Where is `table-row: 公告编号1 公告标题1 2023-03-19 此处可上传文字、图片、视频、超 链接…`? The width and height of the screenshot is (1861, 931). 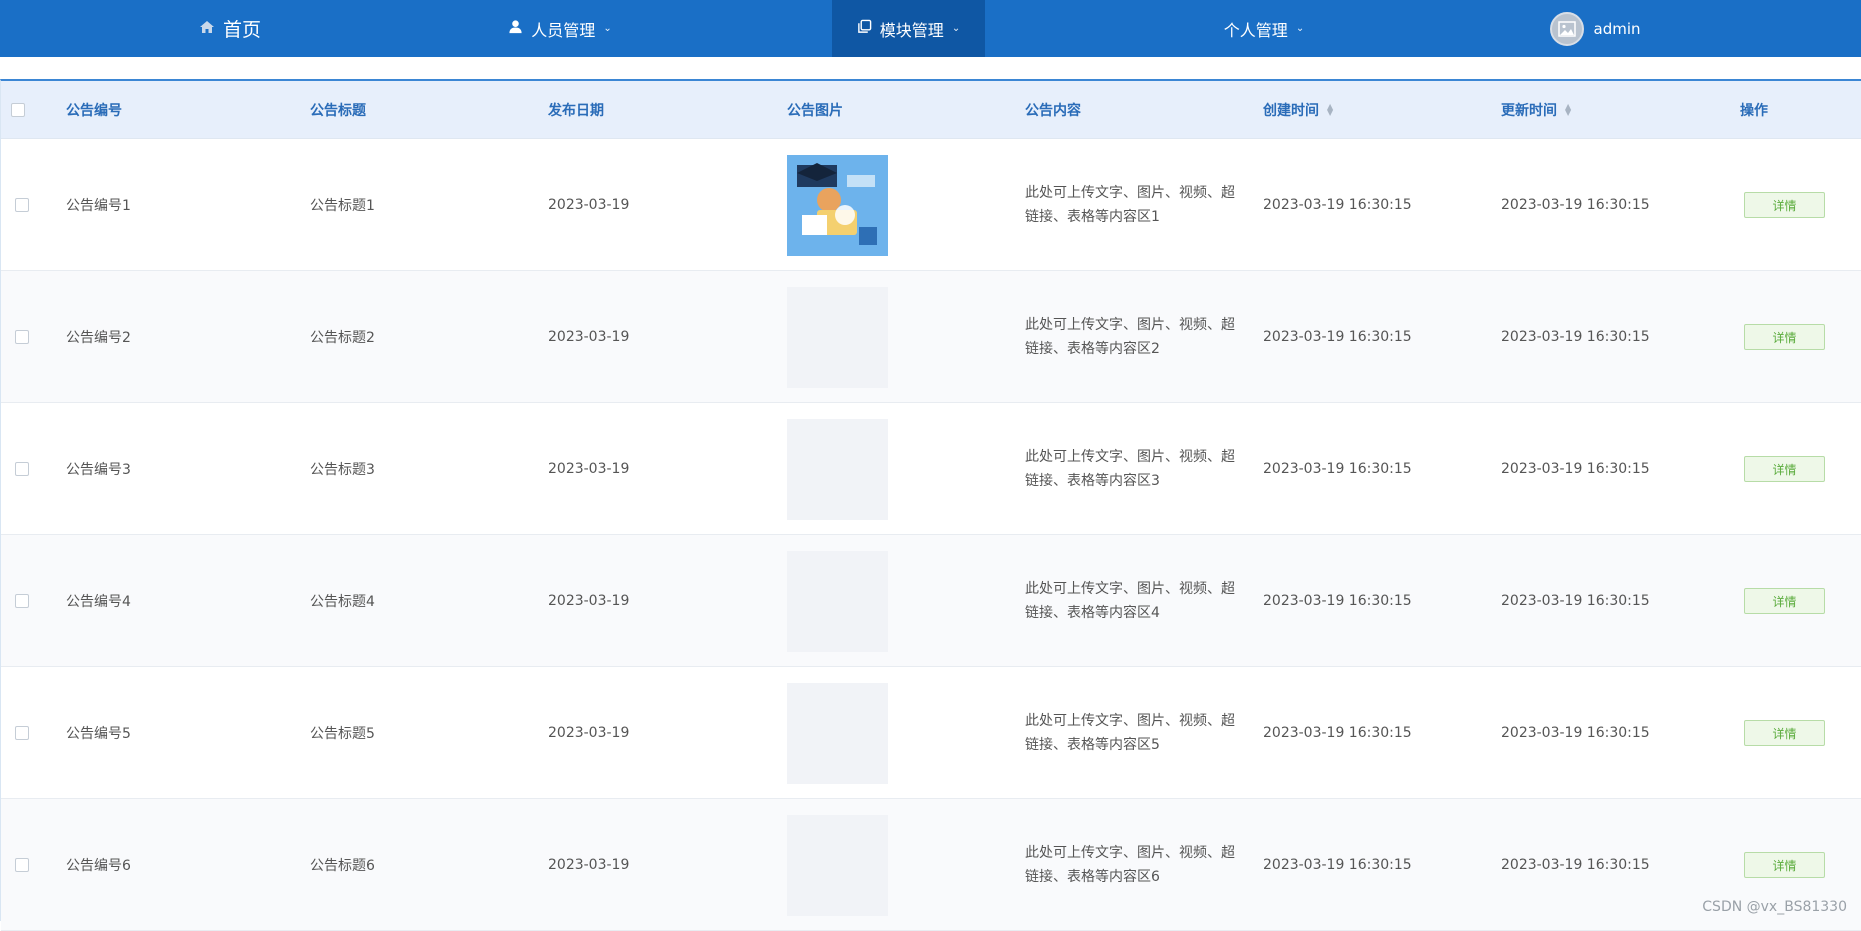 table-row: 公告编号1 公告标题1 2023-03-19 此处可上传文字、图片、视频、超 链接… is located at coordinates (931, 205).